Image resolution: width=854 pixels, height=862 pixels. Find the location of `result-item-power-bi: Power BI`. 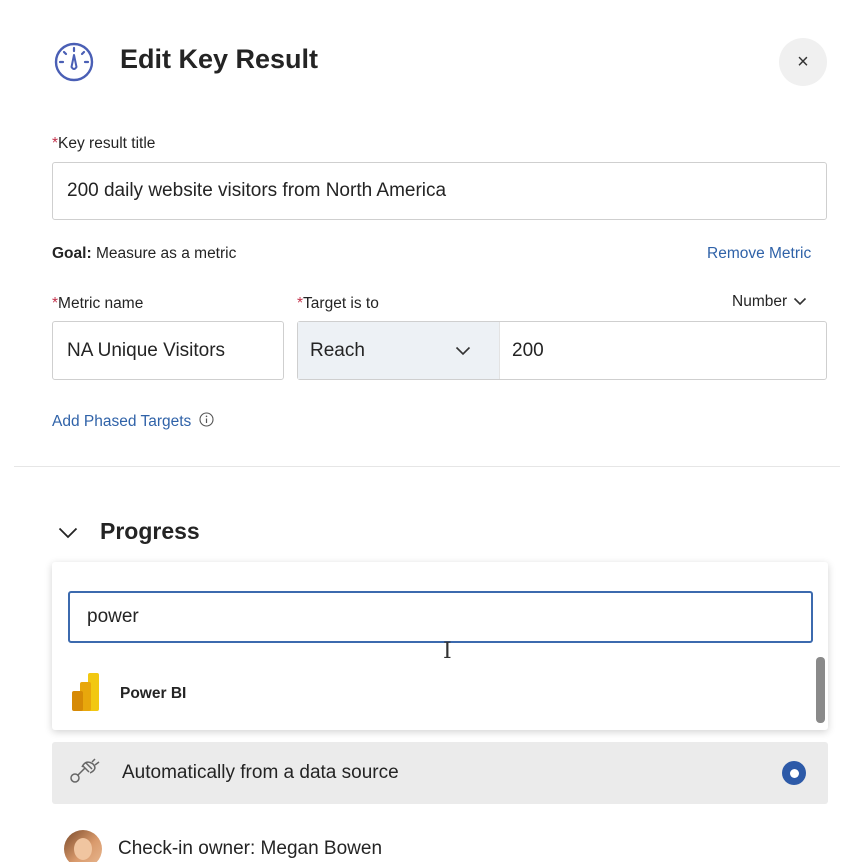

result-item-power-bi: Power BI is located at coordinates (430, 694).